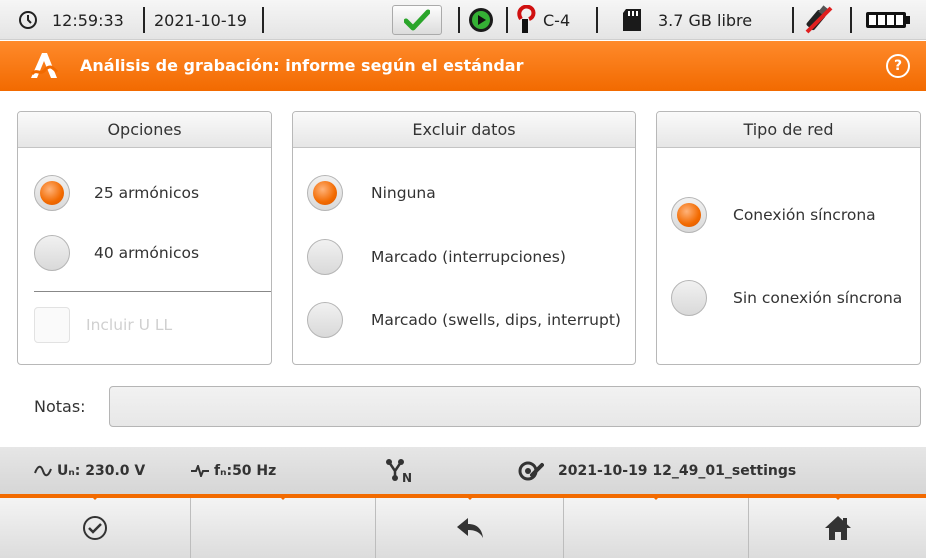 The image size is (926, 558). I want to click on frequency-icon, so click(200, 470).